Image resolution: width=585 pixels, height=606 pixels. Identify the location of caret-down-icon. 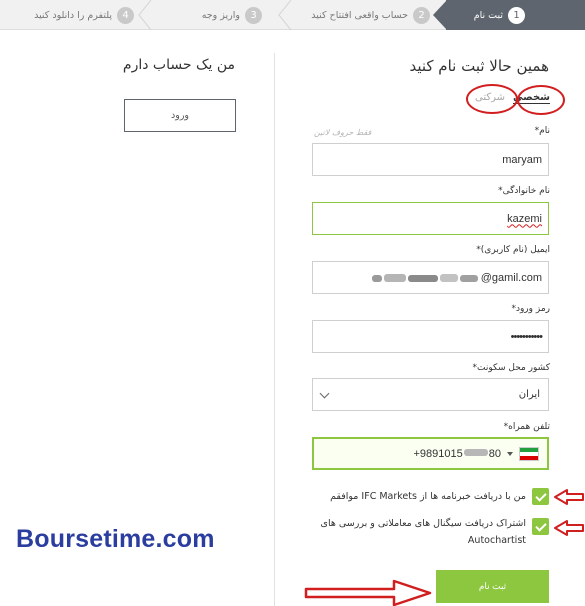
(510, 453).